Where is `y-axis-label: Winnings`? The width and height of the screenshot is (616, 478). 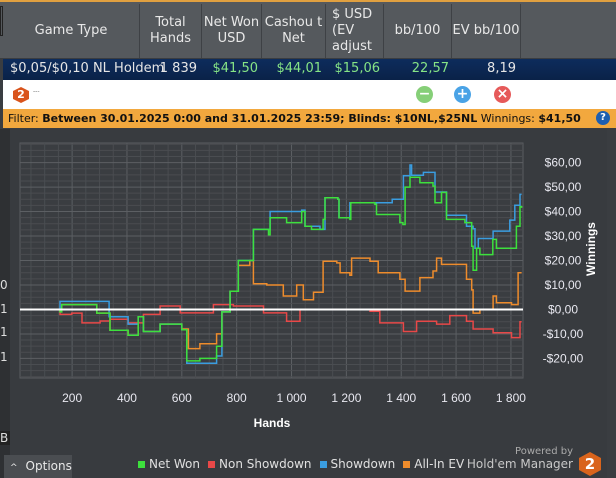
y-axis-label: Winnings is located at coordinates (591, 249).